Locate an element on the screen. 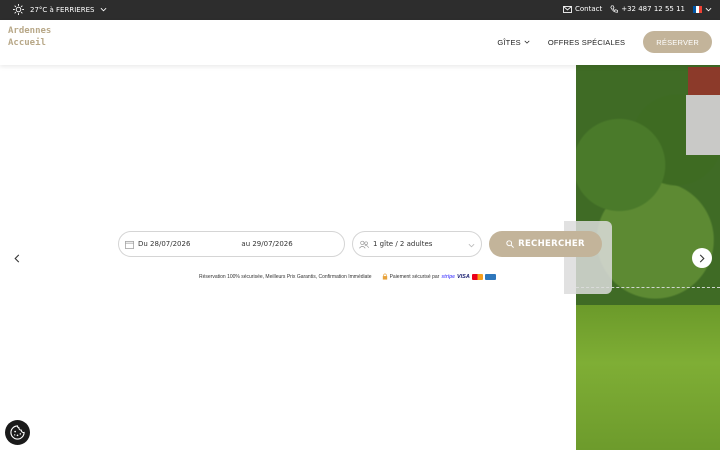 This screenshot has height=450, width=720. flag-fr-icon is located at coordinates (697, 9).